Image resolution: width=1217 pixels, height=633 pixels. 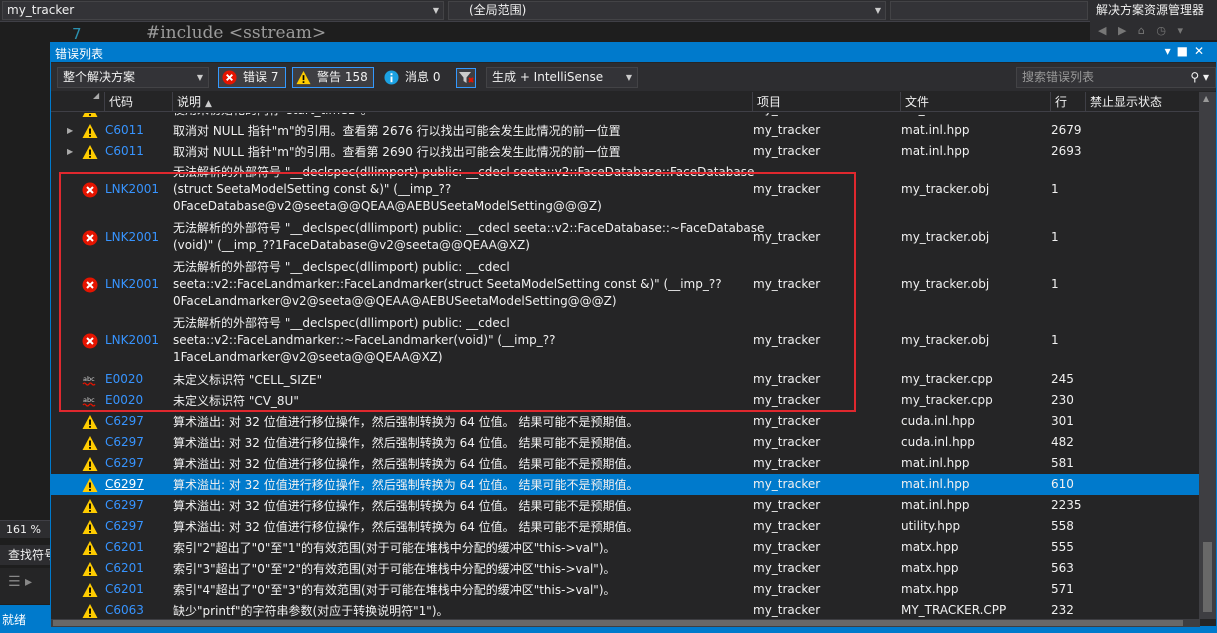 I want to click on search-error-list-input: 搜索错误列表 ⚲ ▾, so click(x=1116, y=77).